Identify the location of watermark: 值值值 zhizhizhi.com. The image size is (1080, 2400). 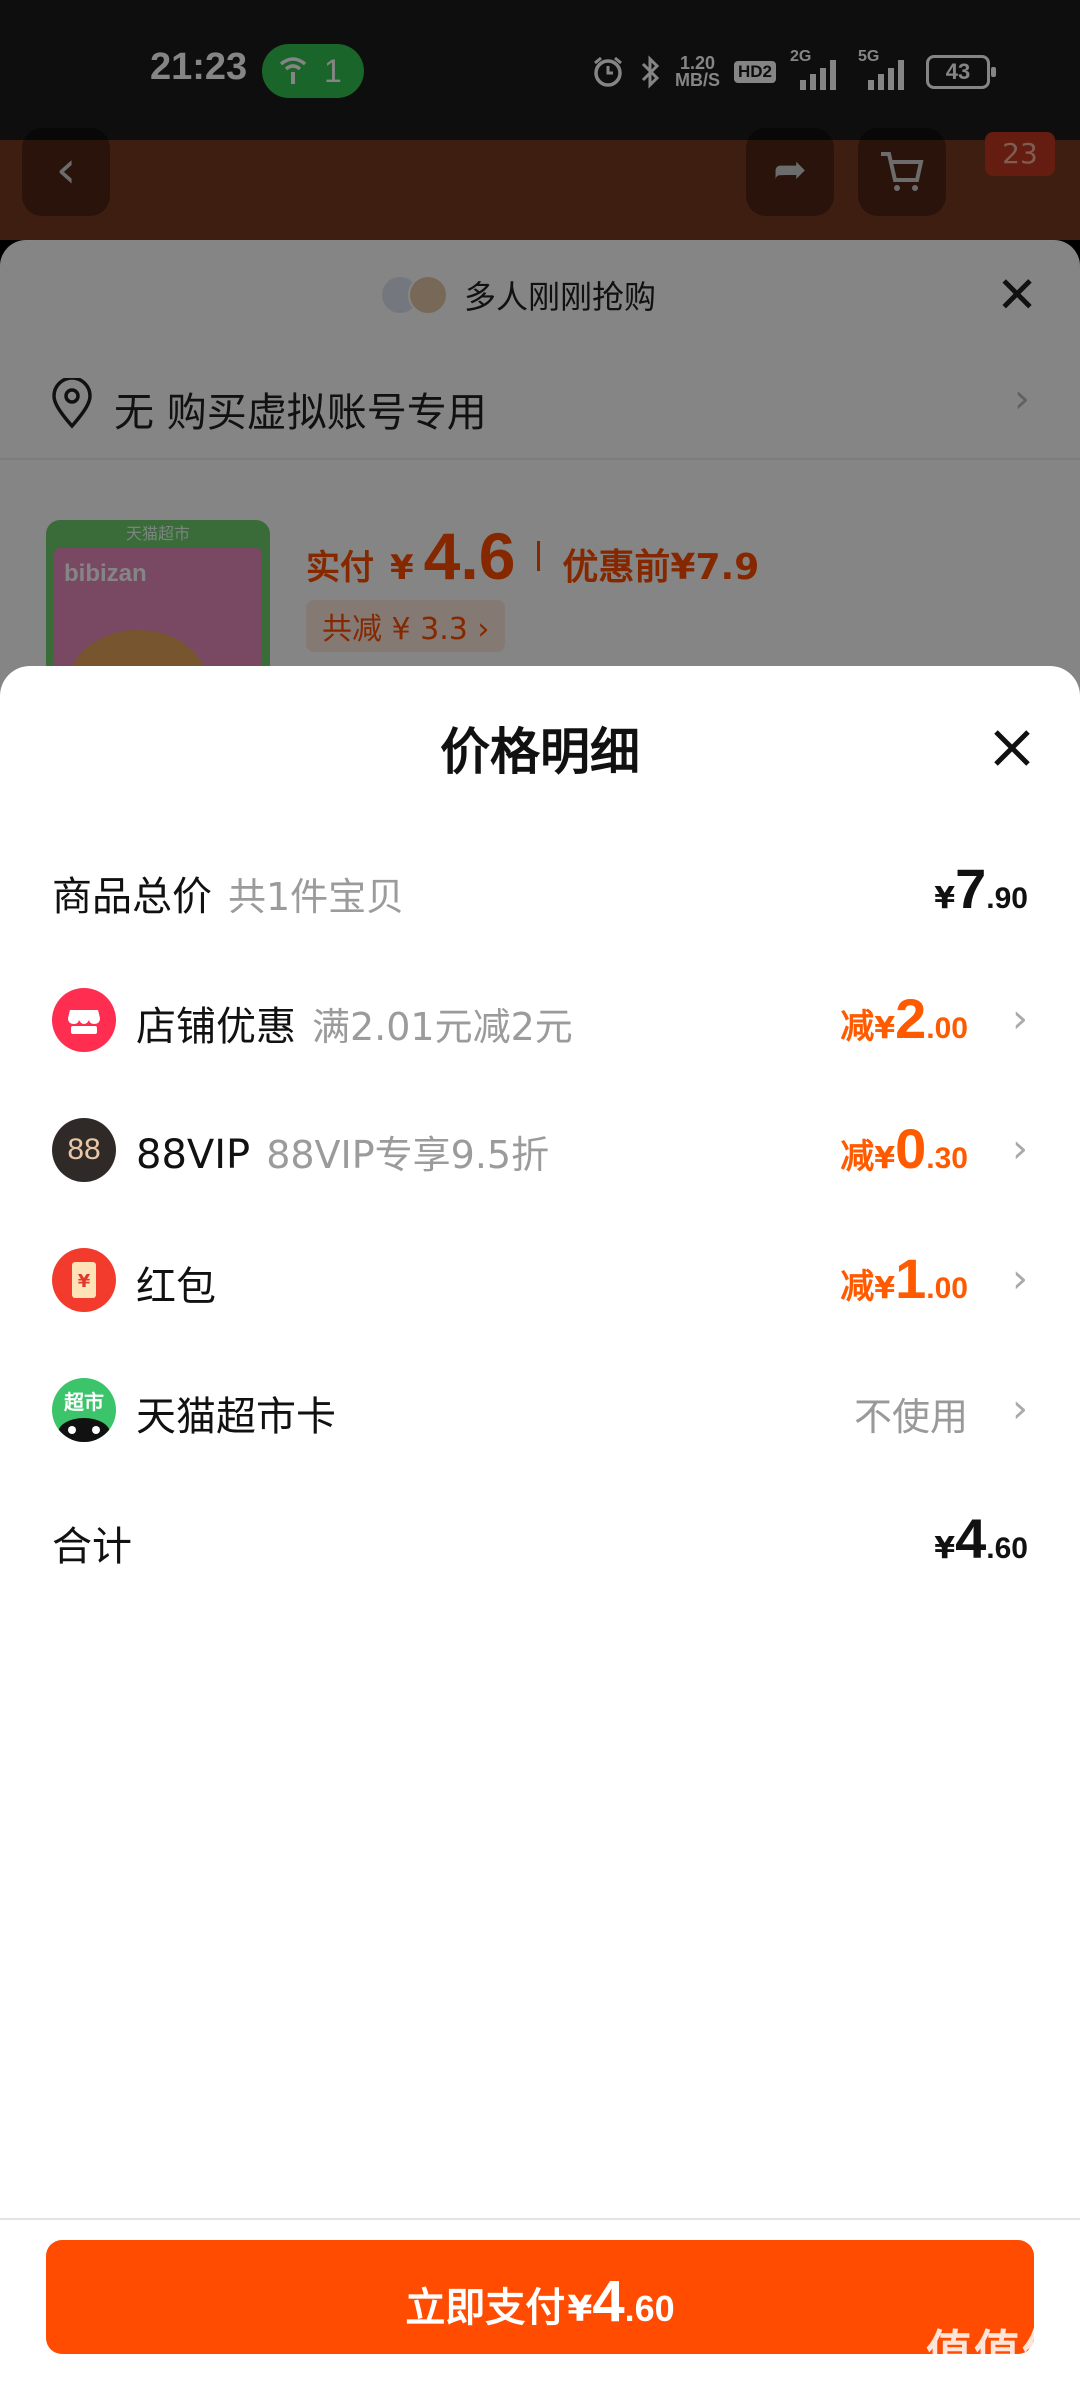
(998, 2362).